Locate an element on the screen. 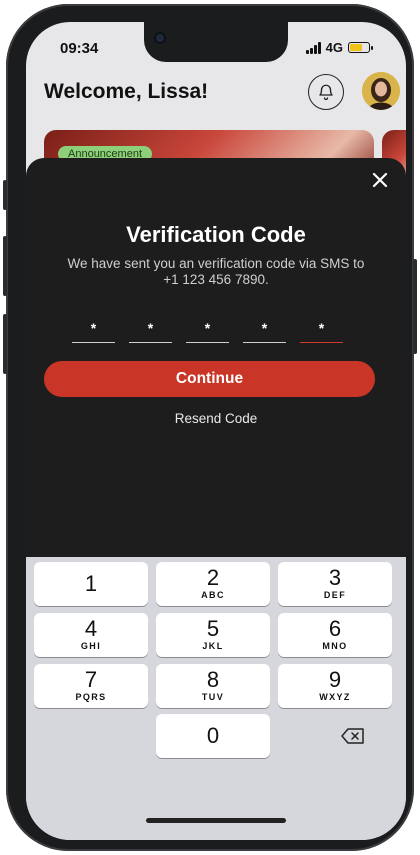 Image resolution: width=420 pixels, height=855 pixels. verification-title: Verification Code is located at coordinates (216, 234).